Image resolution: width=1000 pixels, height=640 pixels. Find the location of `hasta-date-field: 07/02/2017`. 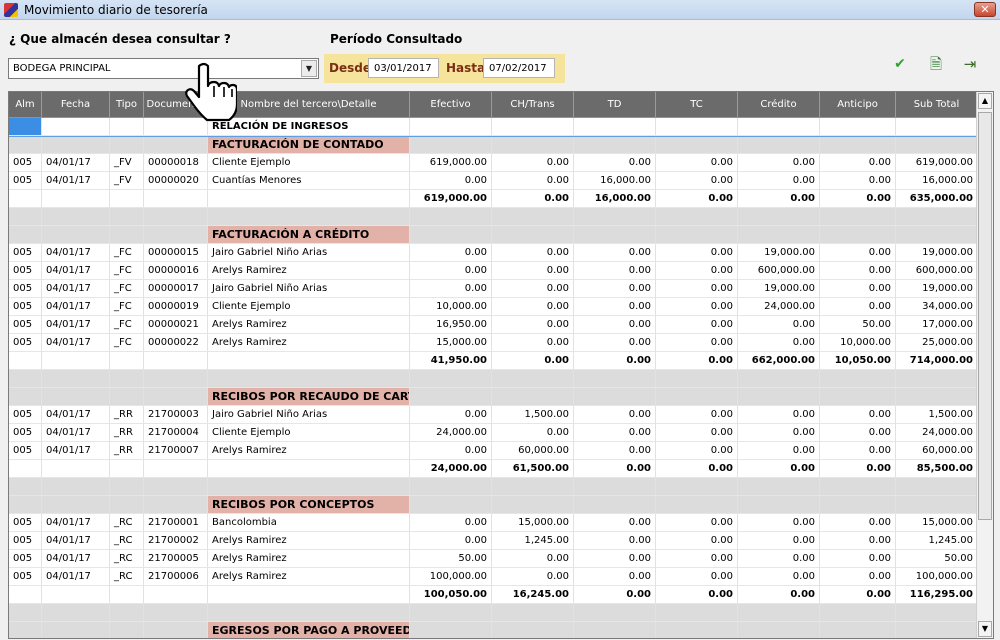

hasta-date-field: 07/02/2017 is located at coordinates (519, 68).